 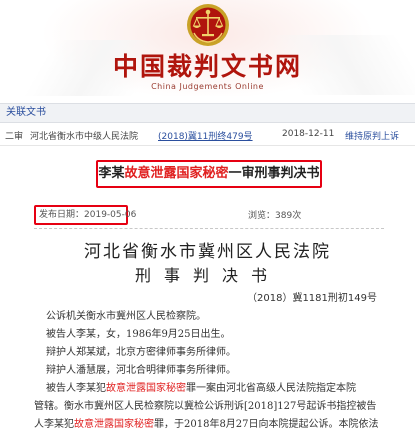 What do you see at coordinates (207, 252) in the screenshot?
I see `court-name: 河北省衡水市冀州区人民法院` at bounding box center [207, 252].